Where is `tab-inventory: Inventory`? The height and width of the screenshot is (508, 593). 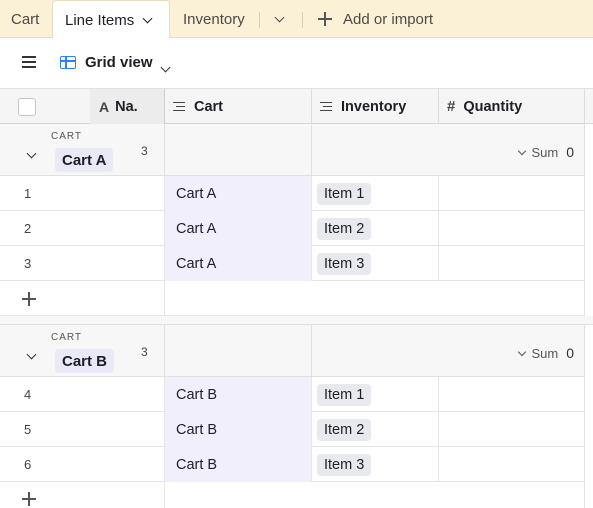 tab-inventory: Inventory is located at coordinates (214, 19).